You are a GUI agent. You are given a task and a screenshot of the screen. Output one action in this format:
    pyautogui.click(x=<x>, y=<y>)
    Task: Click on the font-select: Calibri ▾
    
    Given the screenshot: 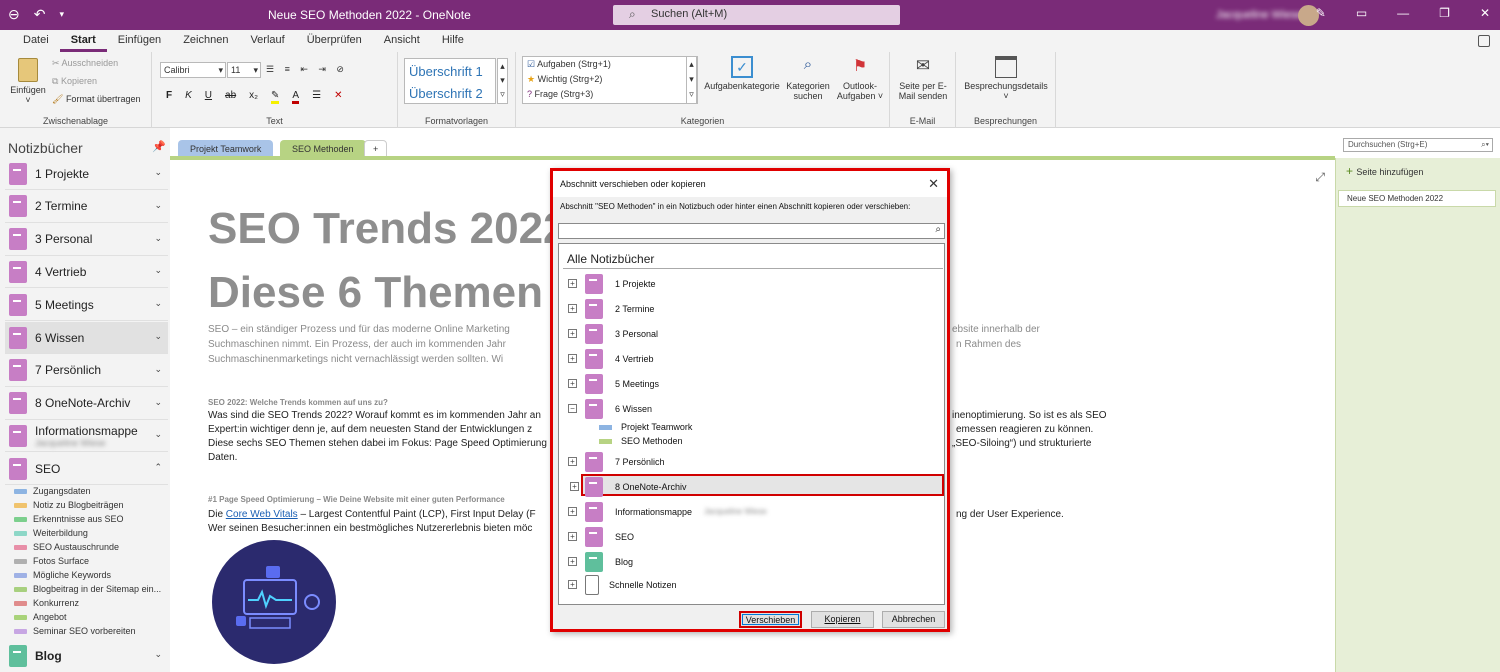 What is the action you would take?
    pyautogui.click(x=193, y=70)
    